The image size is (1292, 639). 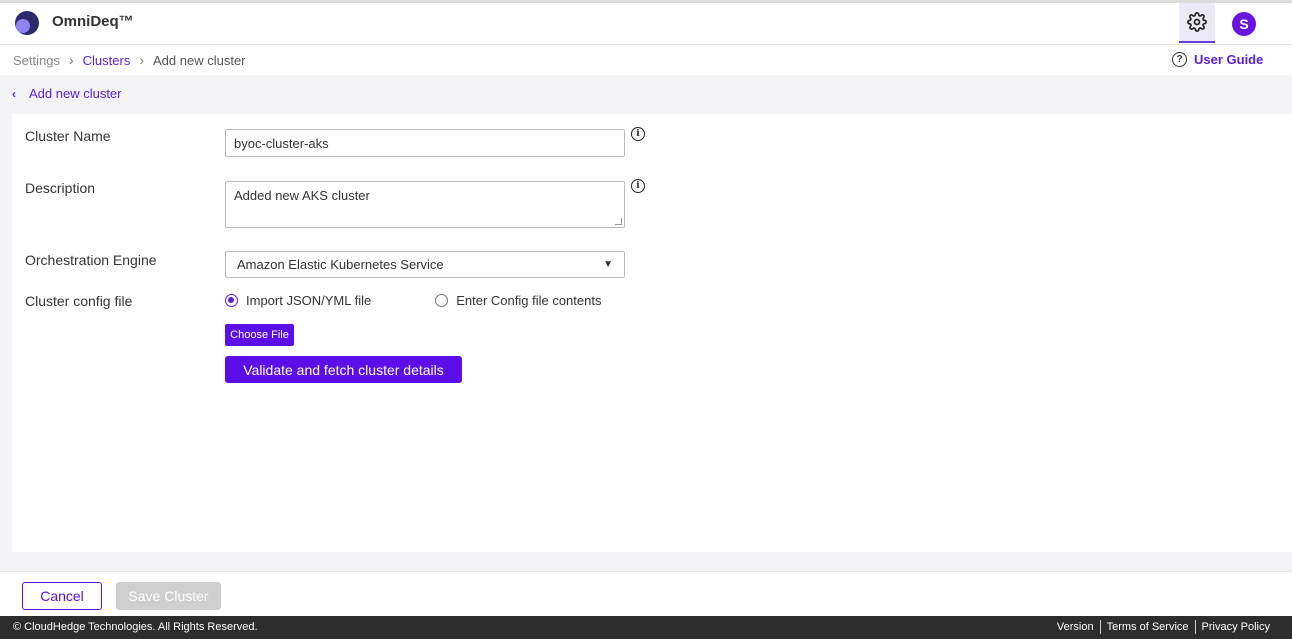 I want to click on back-link: ‹ Add new cluster, so click(x=67, y=93).